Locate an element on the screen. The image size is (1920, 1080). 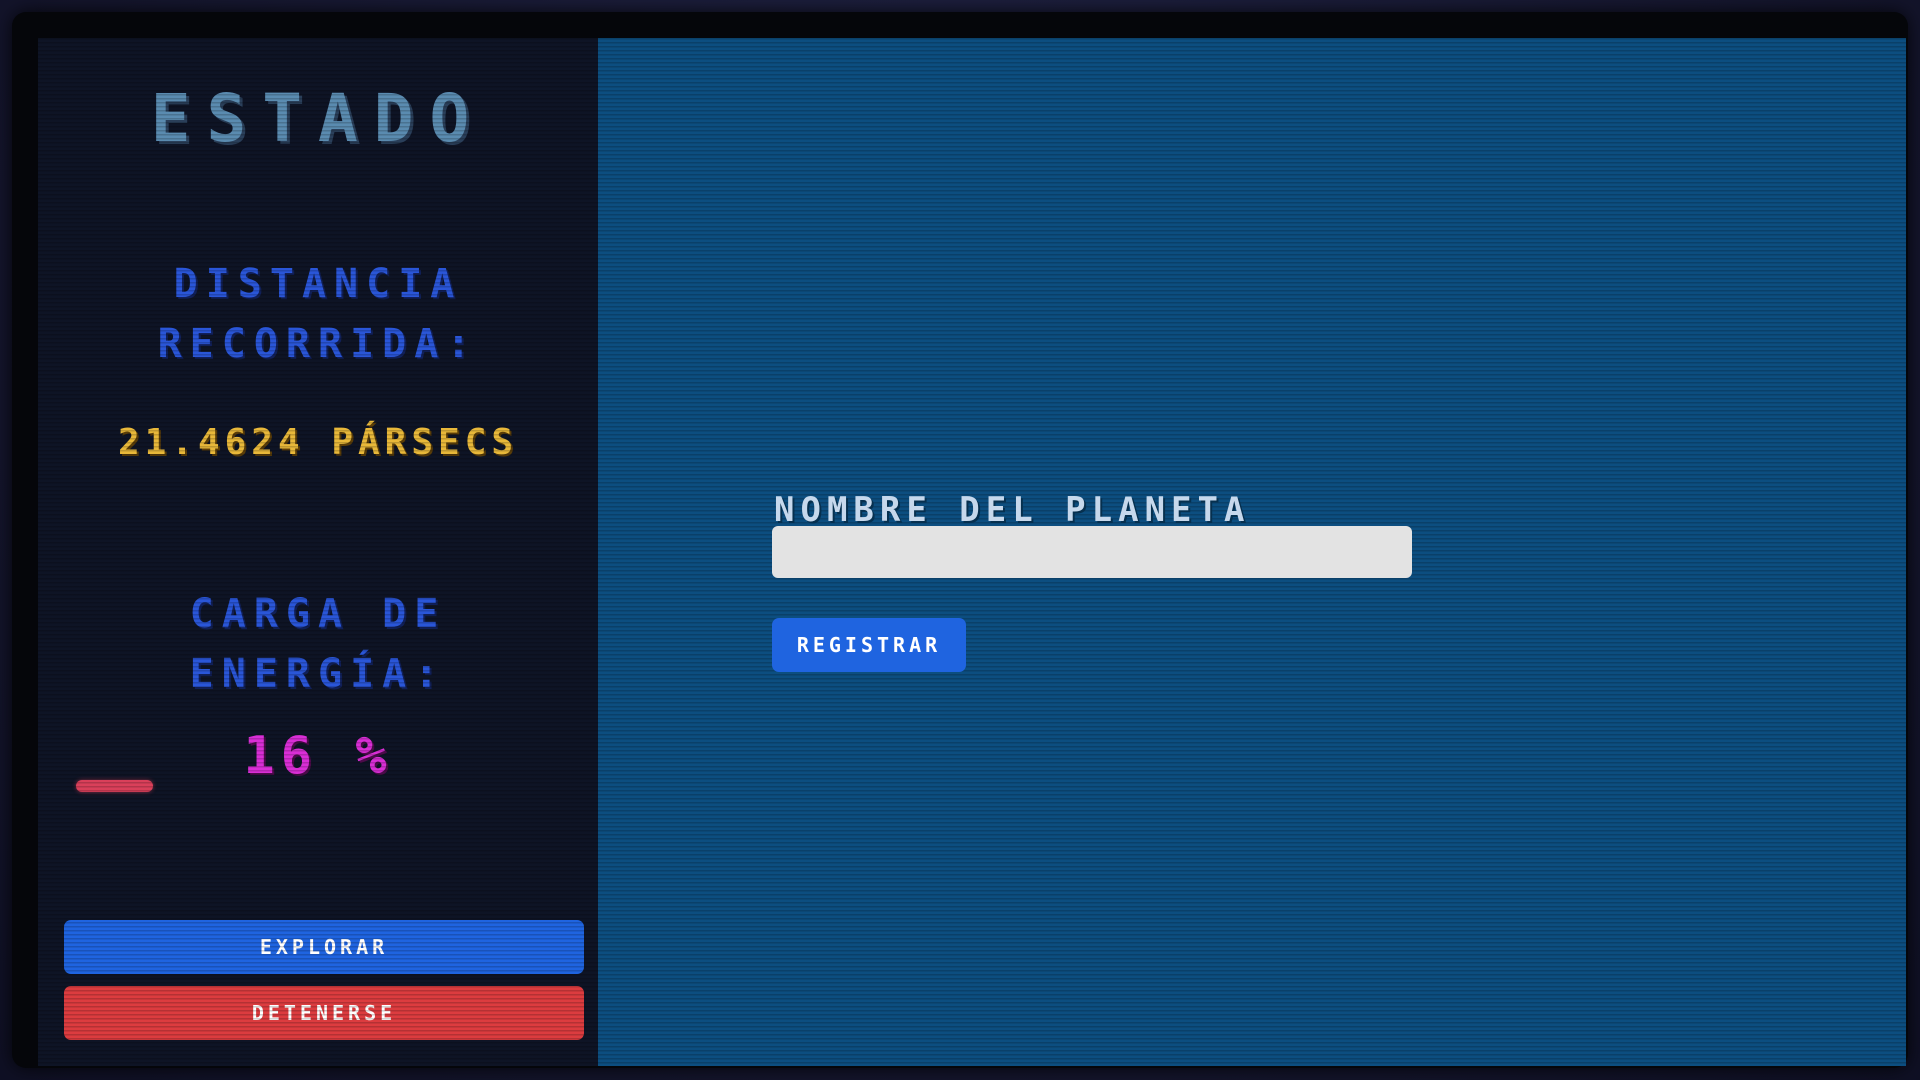
stop-button: DETENERSE is located at coordinates (324, 1013).